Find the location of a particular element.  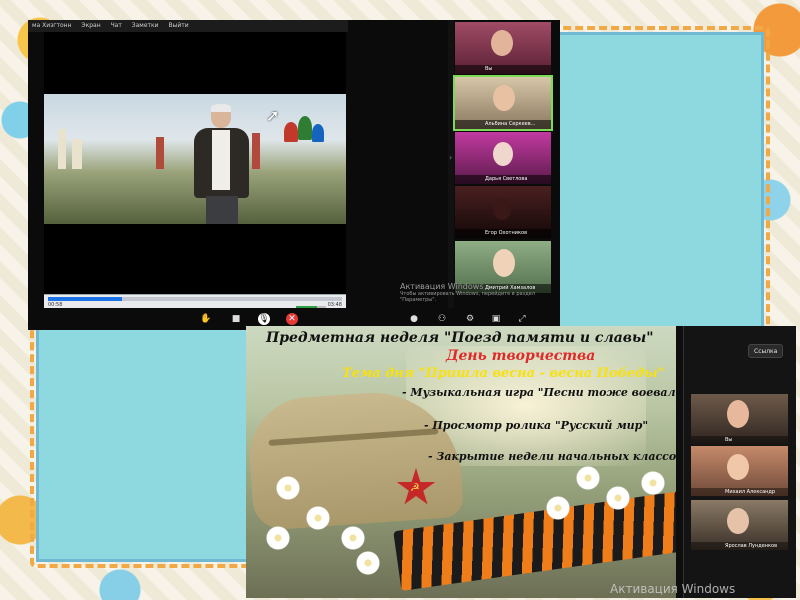

titlebar-item-exit: Выйти is located at coordinates (178, 25).